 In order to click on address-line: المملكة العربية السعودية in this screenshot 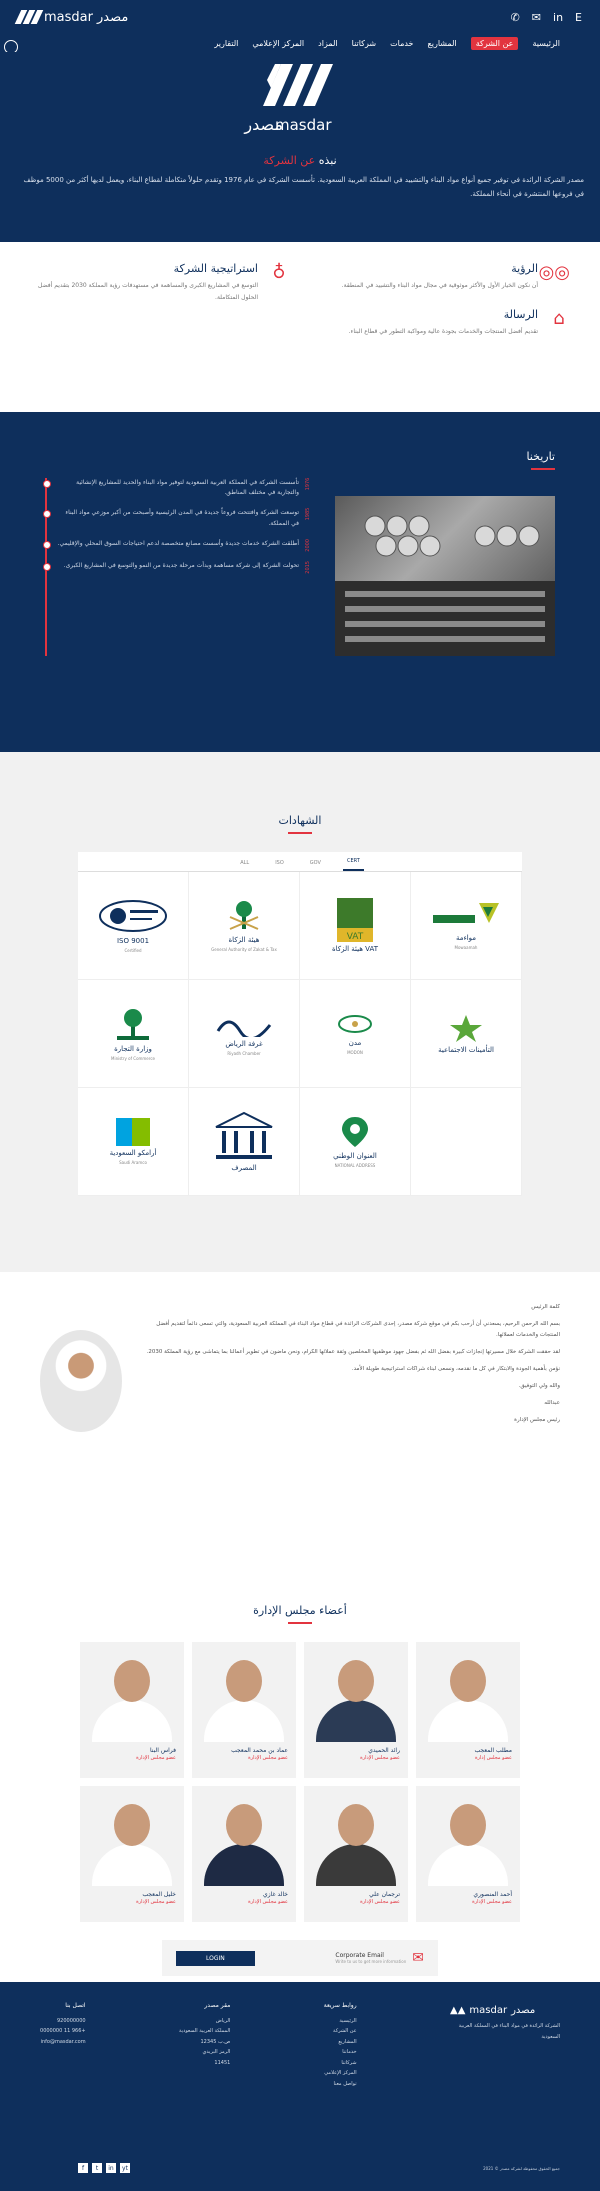, I will do `click(205, 2031)`.